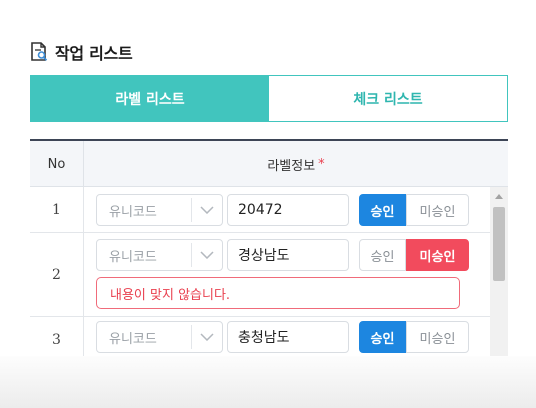  Describe the element at coordinates (94, 53) in the screenshot. I see `page-title-text: 작업 리스트` at that location.